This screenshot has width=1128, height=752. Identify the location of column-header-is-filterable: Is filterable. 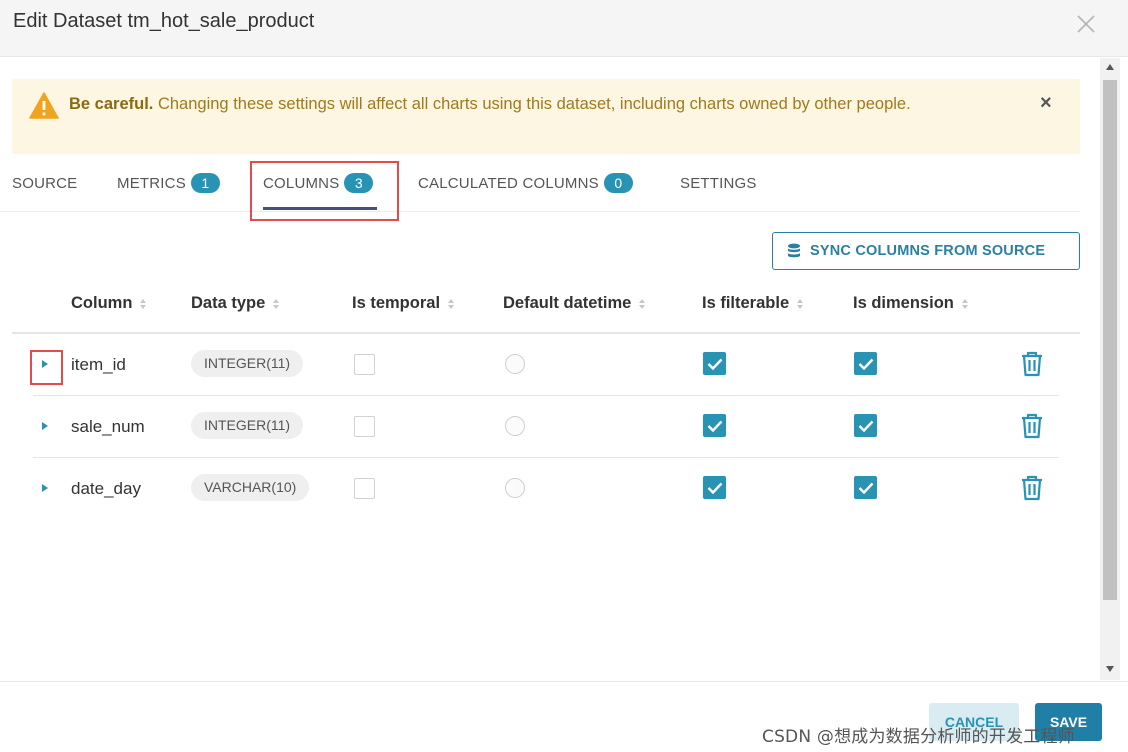
(753, 303).